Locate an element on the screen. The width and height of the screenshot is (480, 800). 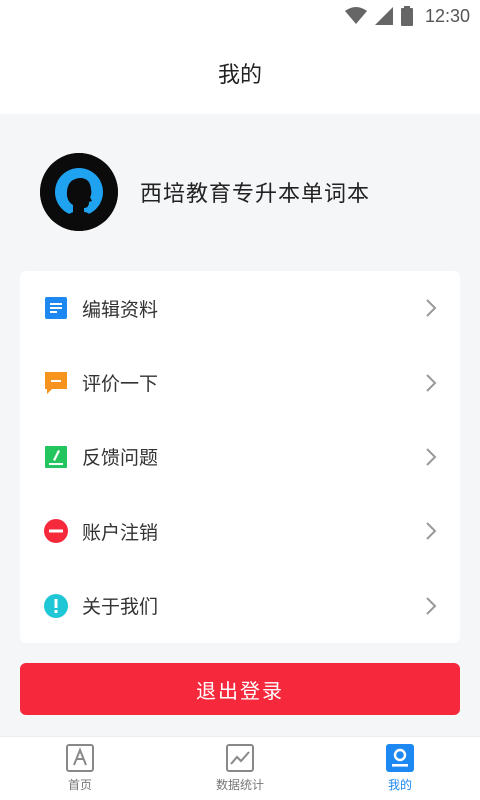
comment-icon is located at coordinates (56, 383).